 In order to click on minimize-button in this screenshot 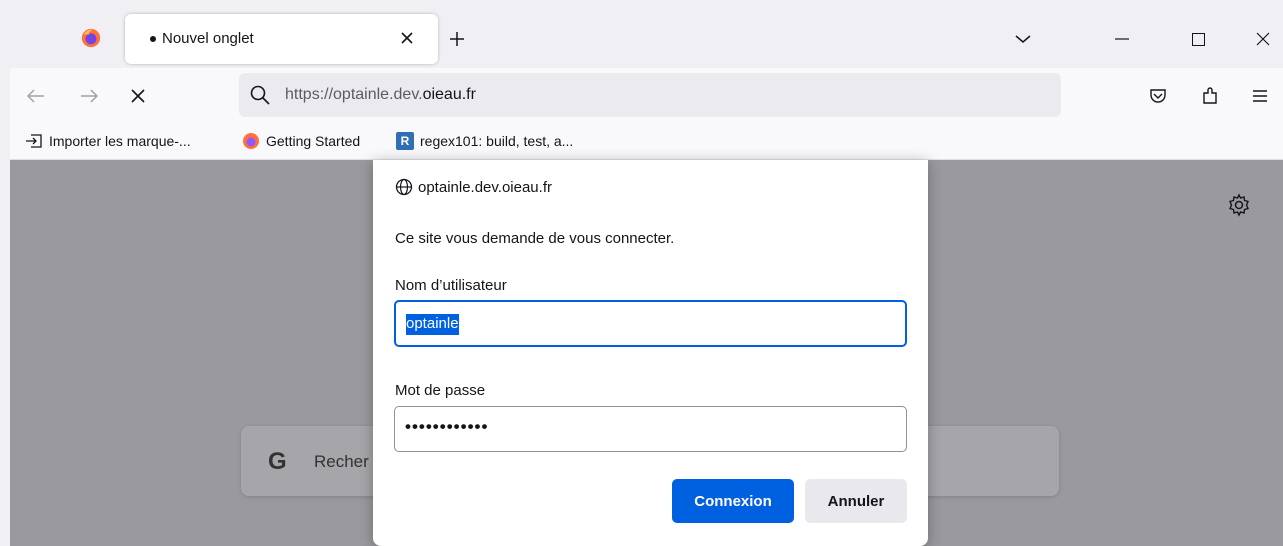, I will do `click(1122, 39)`.